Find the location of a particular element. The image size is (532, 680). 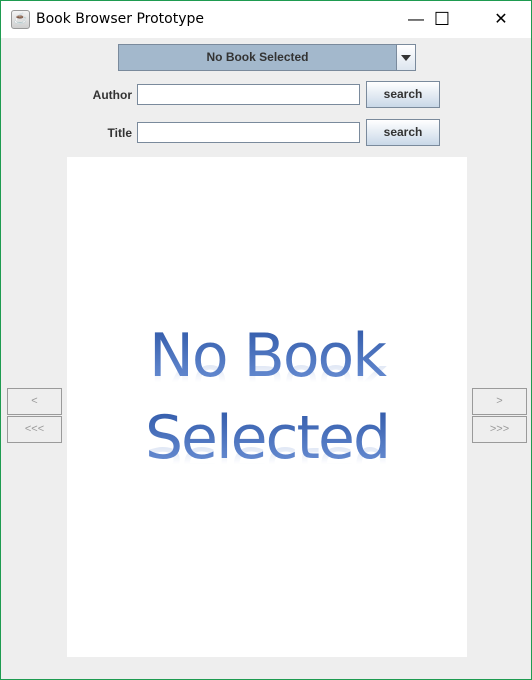

author-input is located at coordinates (248, 94).